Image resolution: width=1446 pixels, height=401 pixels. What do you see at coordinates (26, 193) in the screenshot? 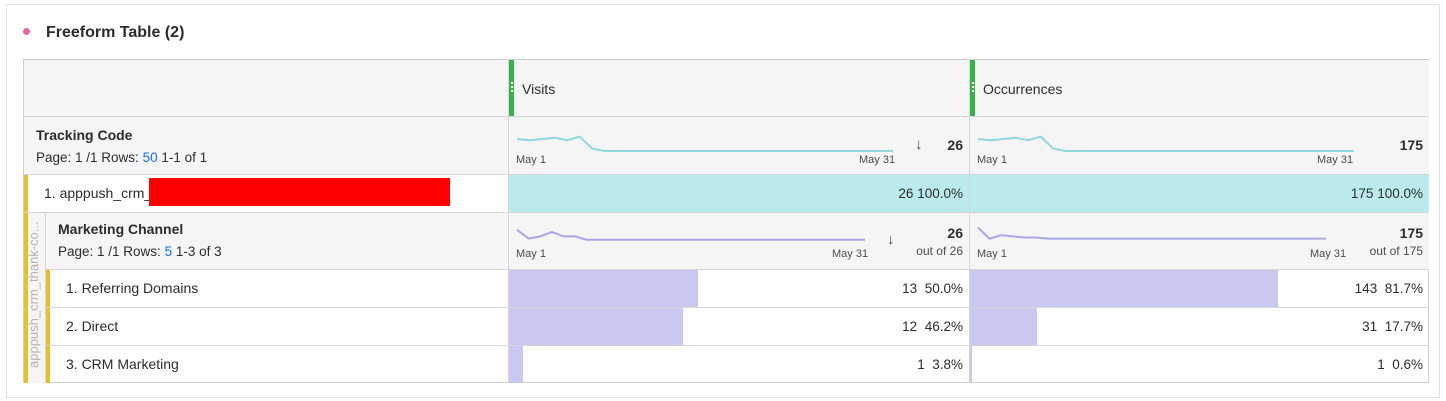
I see `row-expanded-indicator` at bounding box center [26, 193].